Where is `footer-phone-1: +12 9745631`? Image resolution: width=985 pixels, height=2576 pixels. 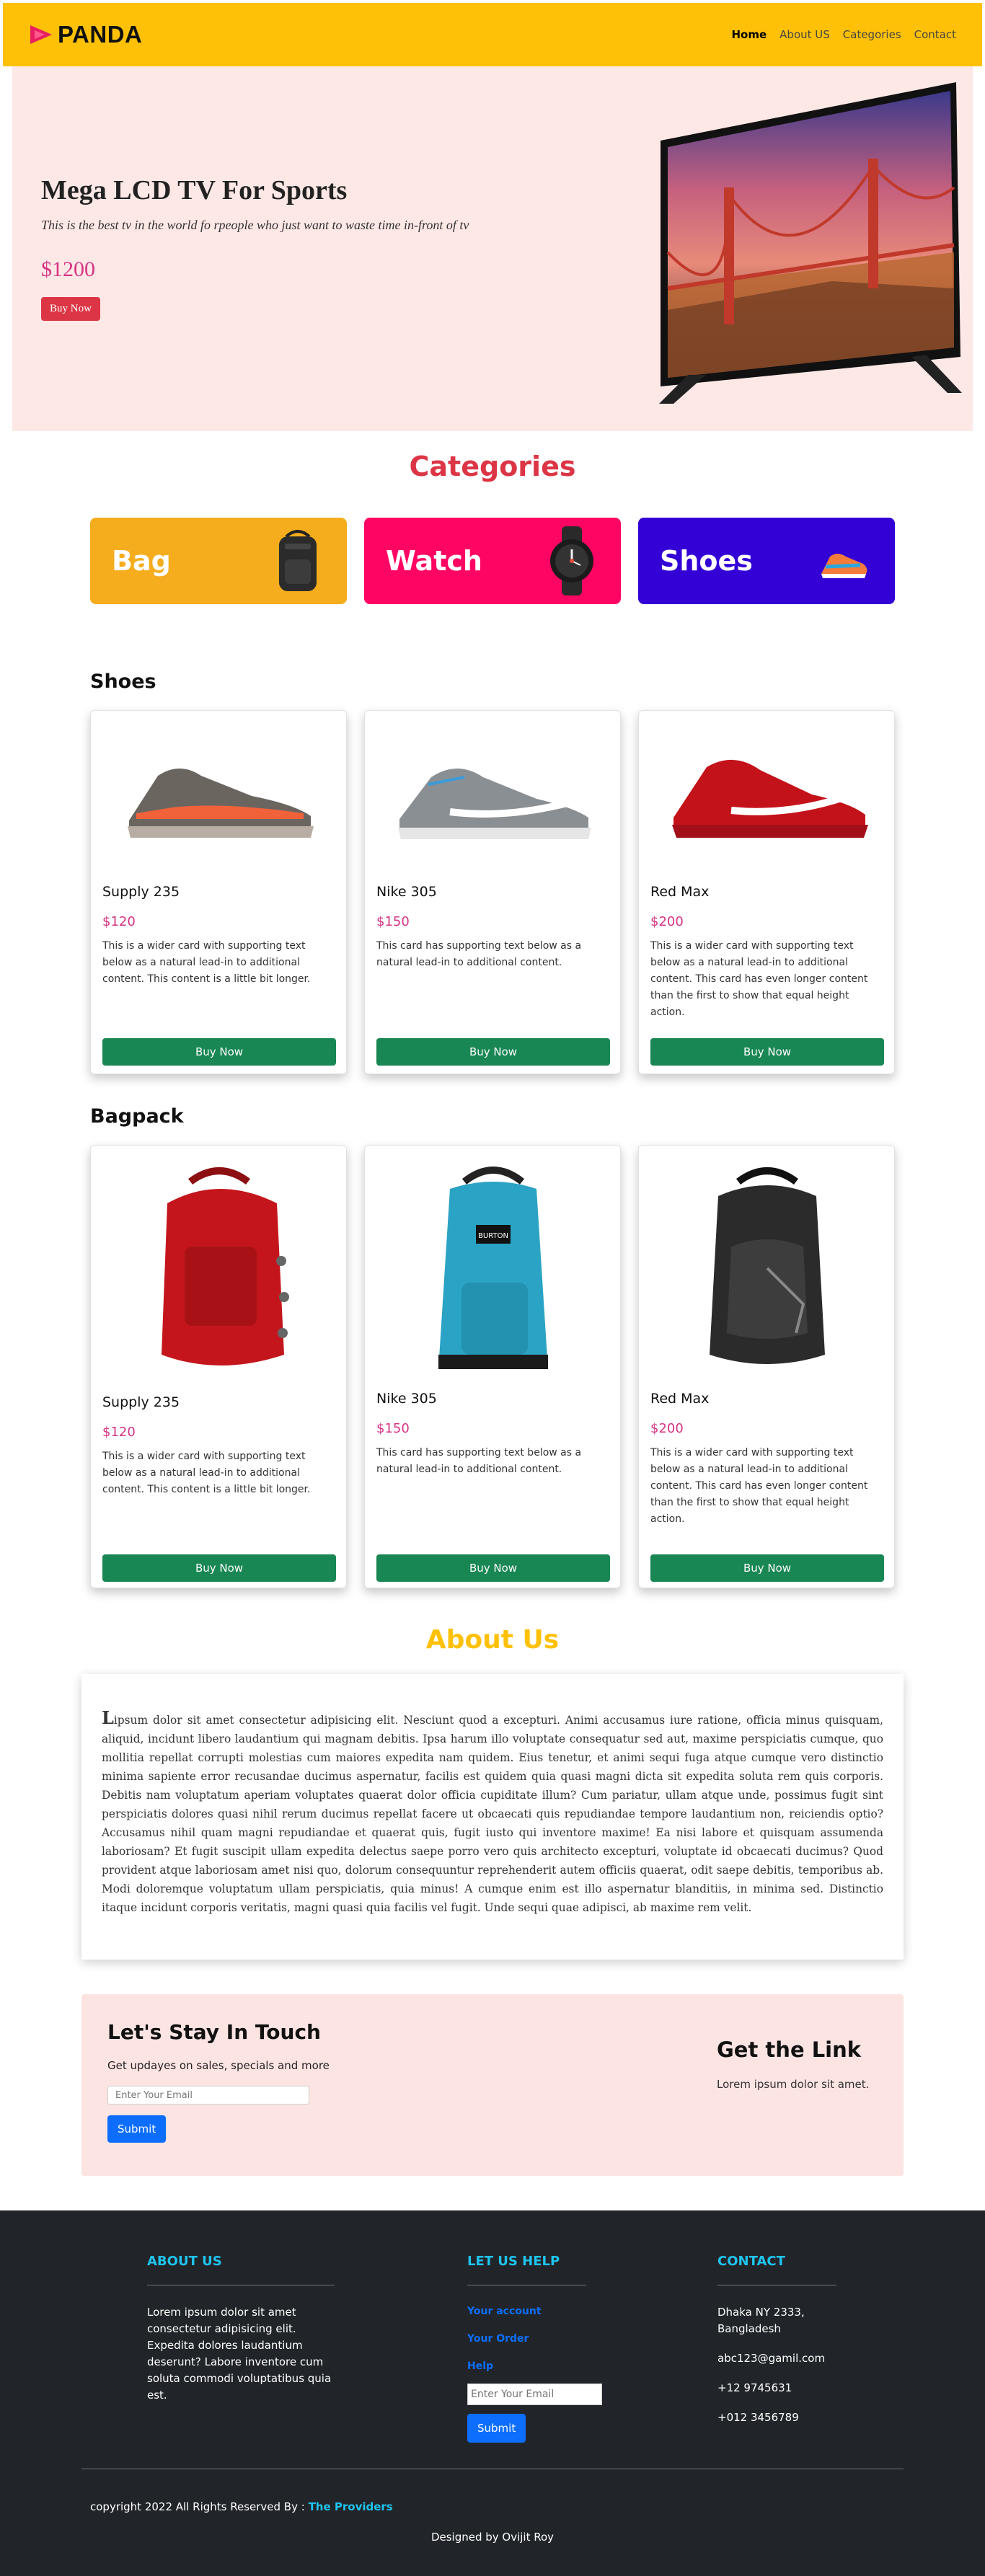
footer-phone-1: +12 9745631 is located at coordinates (754, 2387).